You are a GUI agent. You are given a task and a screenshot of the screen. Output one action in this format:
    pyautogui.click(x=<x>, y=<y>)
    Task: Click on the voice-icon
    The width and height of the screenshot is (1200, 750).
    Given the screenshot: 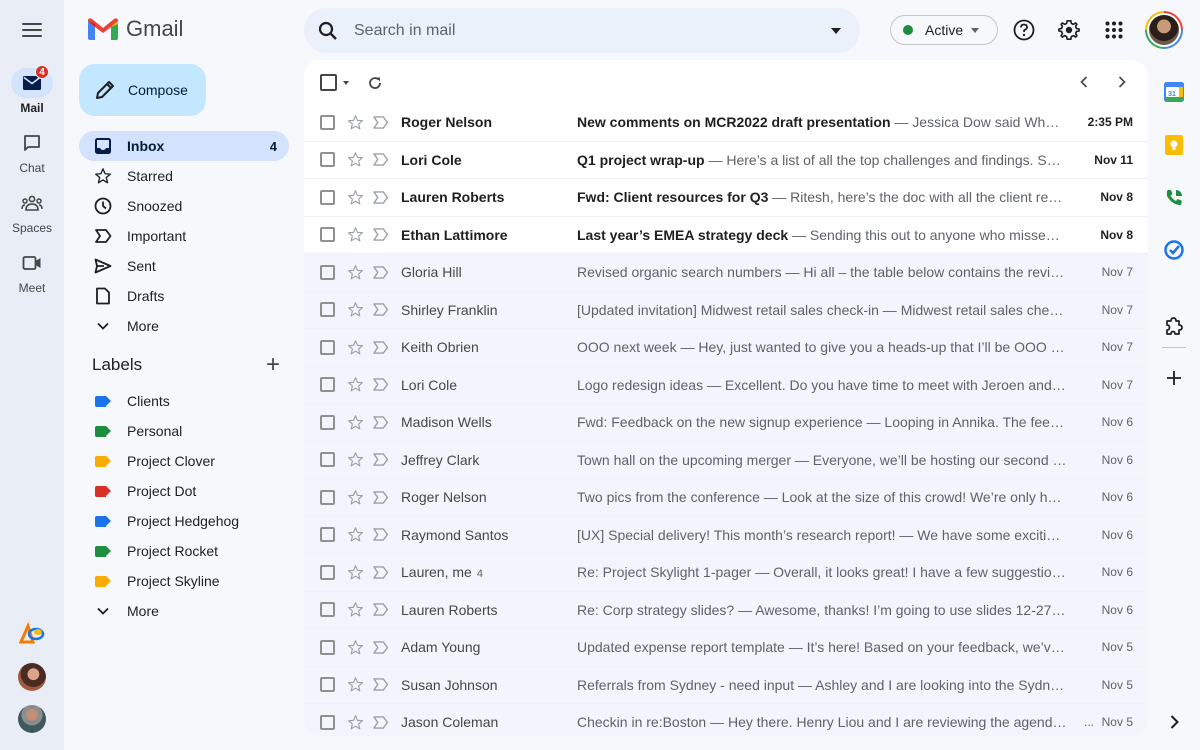 What is the action you would take?
    pyautogui.click(x=1174, y=198)
    